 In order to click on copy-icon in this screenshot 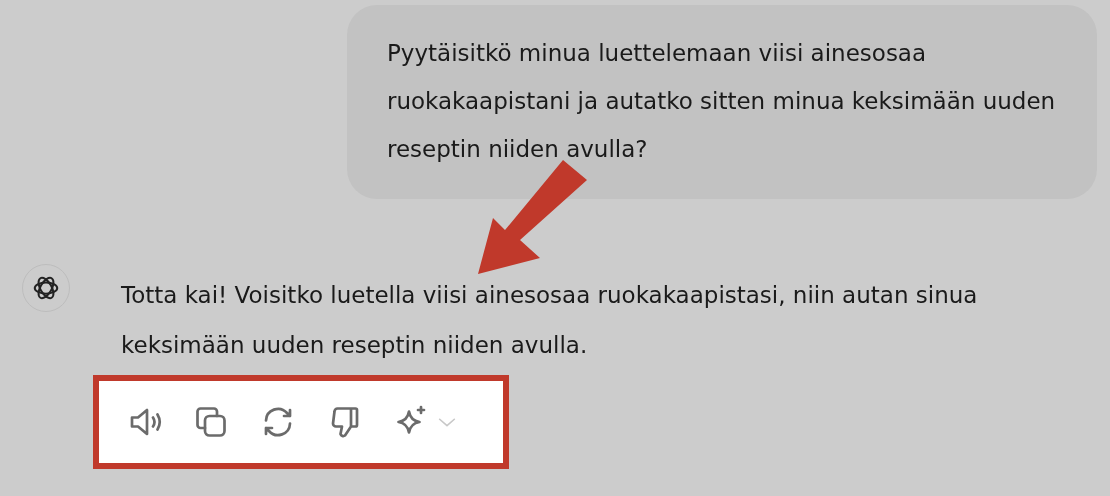, I will do `click(211, 422)`.